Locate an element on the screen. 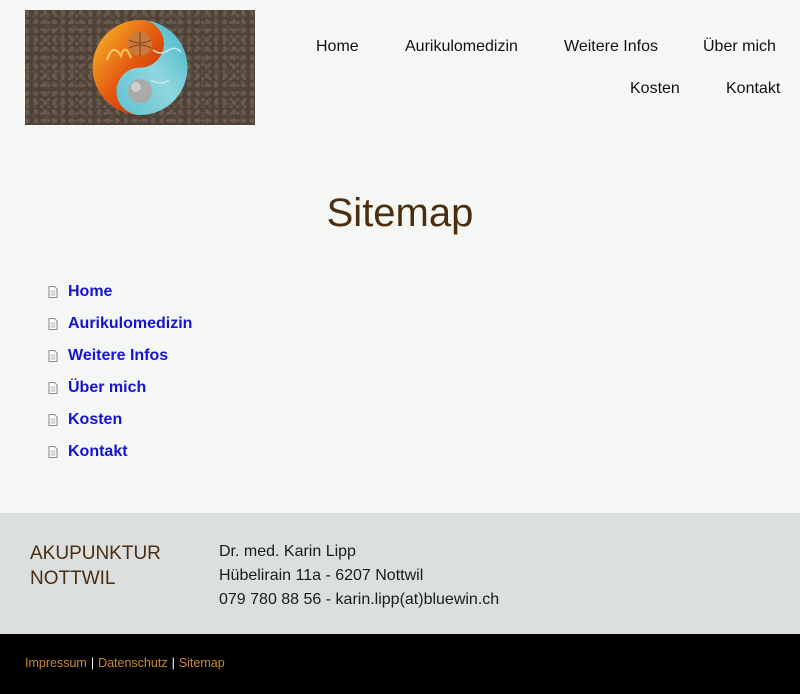 This screenshot has height=694, width=800. site-logo is located at coordinates (140, 67).